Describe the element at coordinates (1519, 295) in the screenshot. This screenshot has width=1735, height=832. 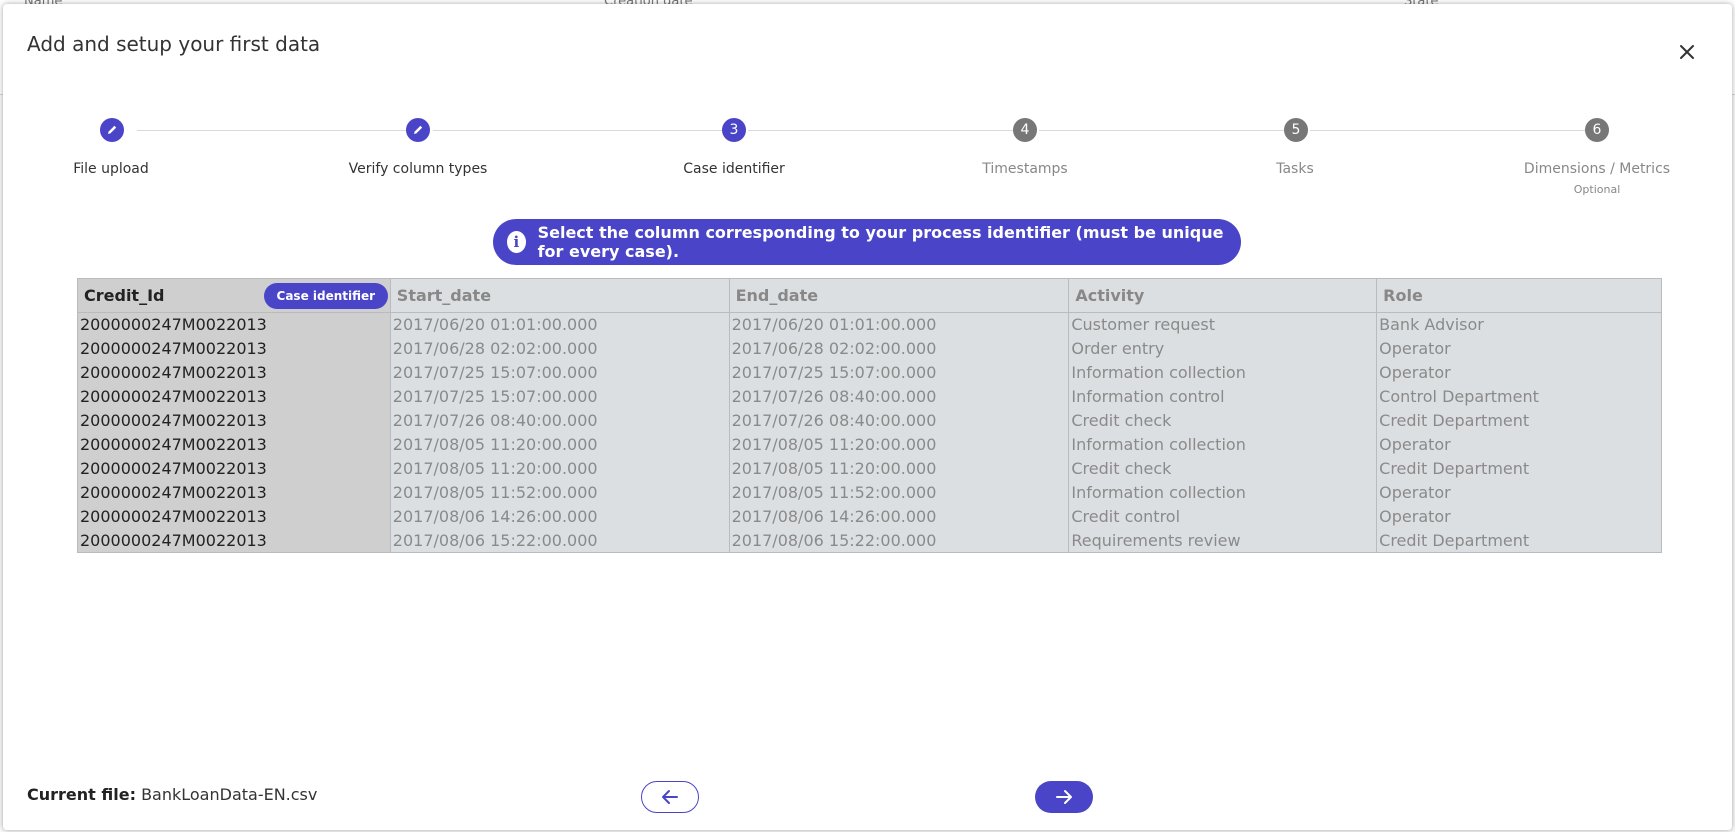
I see `column-header-role: Role` at that location.